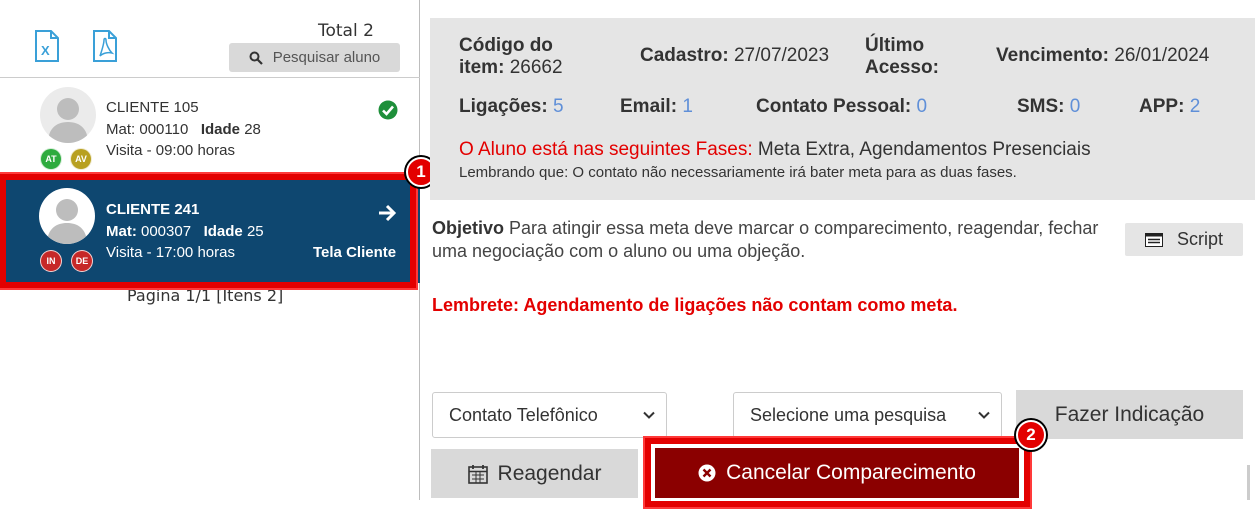 The height and width of the screenshot is (519, 1260). What do you see at coordinates (1031, 435) in the screenshot?
I see `annotation-number-2: 2` at bounding box center [1031, 435].